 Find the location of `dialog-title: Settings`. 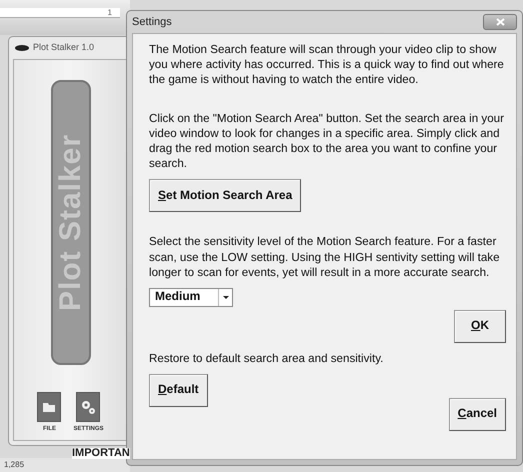

dialog-title: Settings is located at coordinates (152, 22).